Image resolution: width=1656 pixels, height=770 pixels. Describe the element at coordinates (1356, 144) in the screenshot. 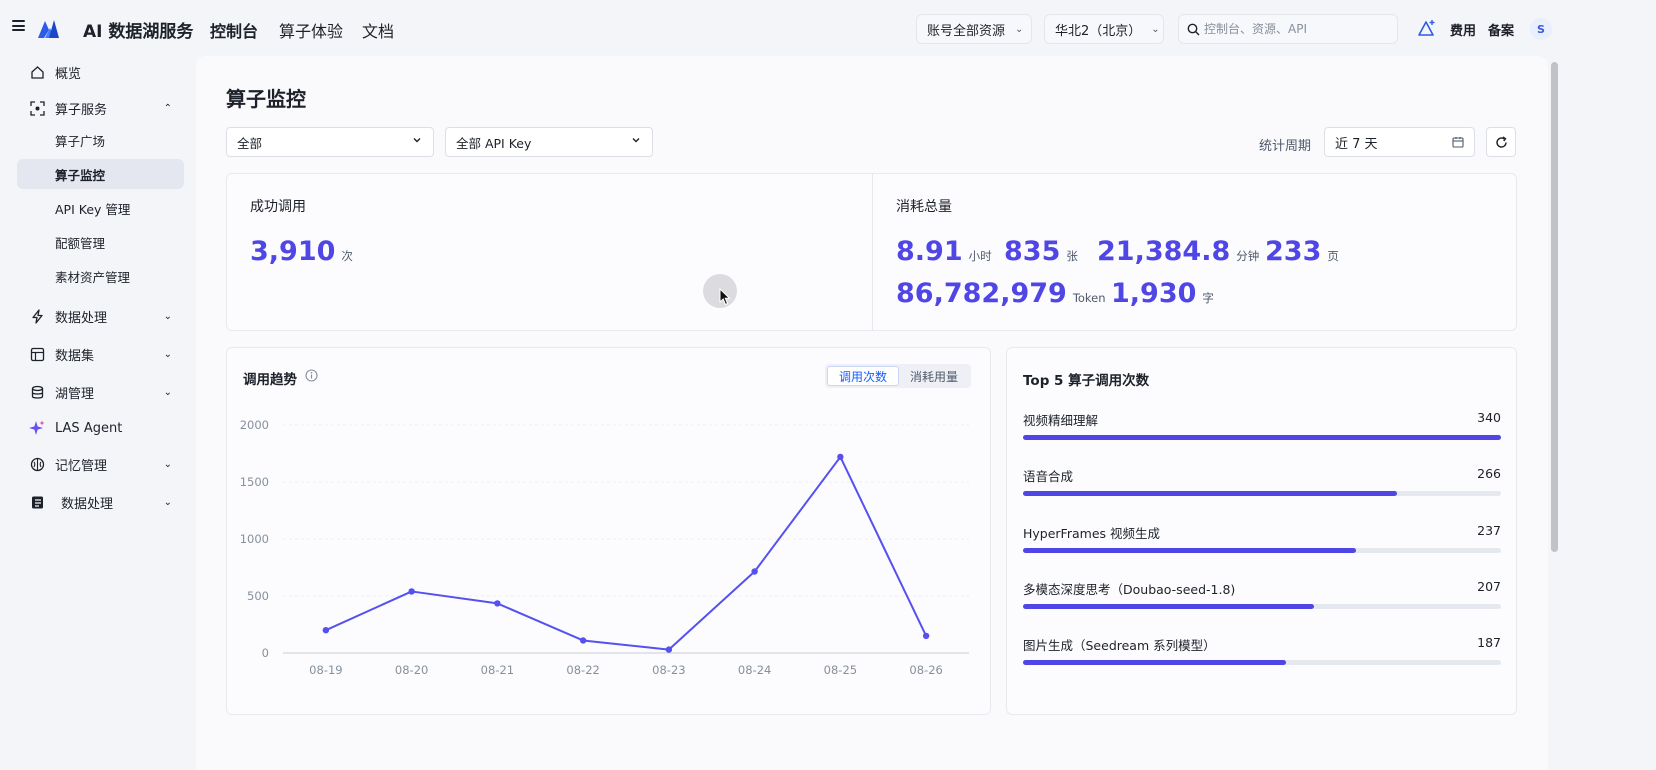

I see `period-value: 近 7 天` at that location.